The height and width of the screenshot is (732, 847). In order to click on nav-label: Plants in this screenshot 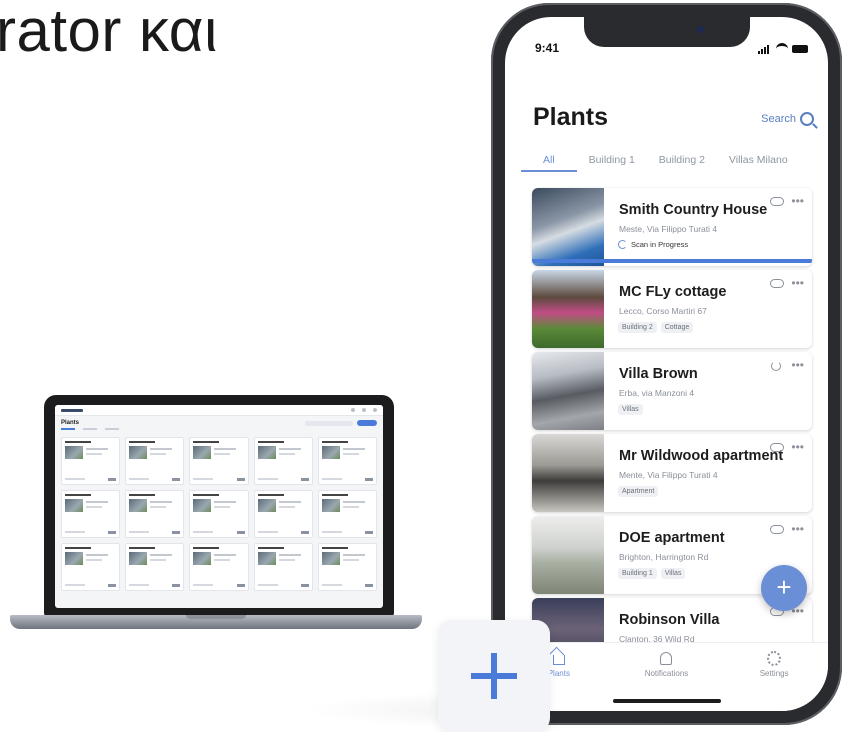, I will do `click(558, 673)`.